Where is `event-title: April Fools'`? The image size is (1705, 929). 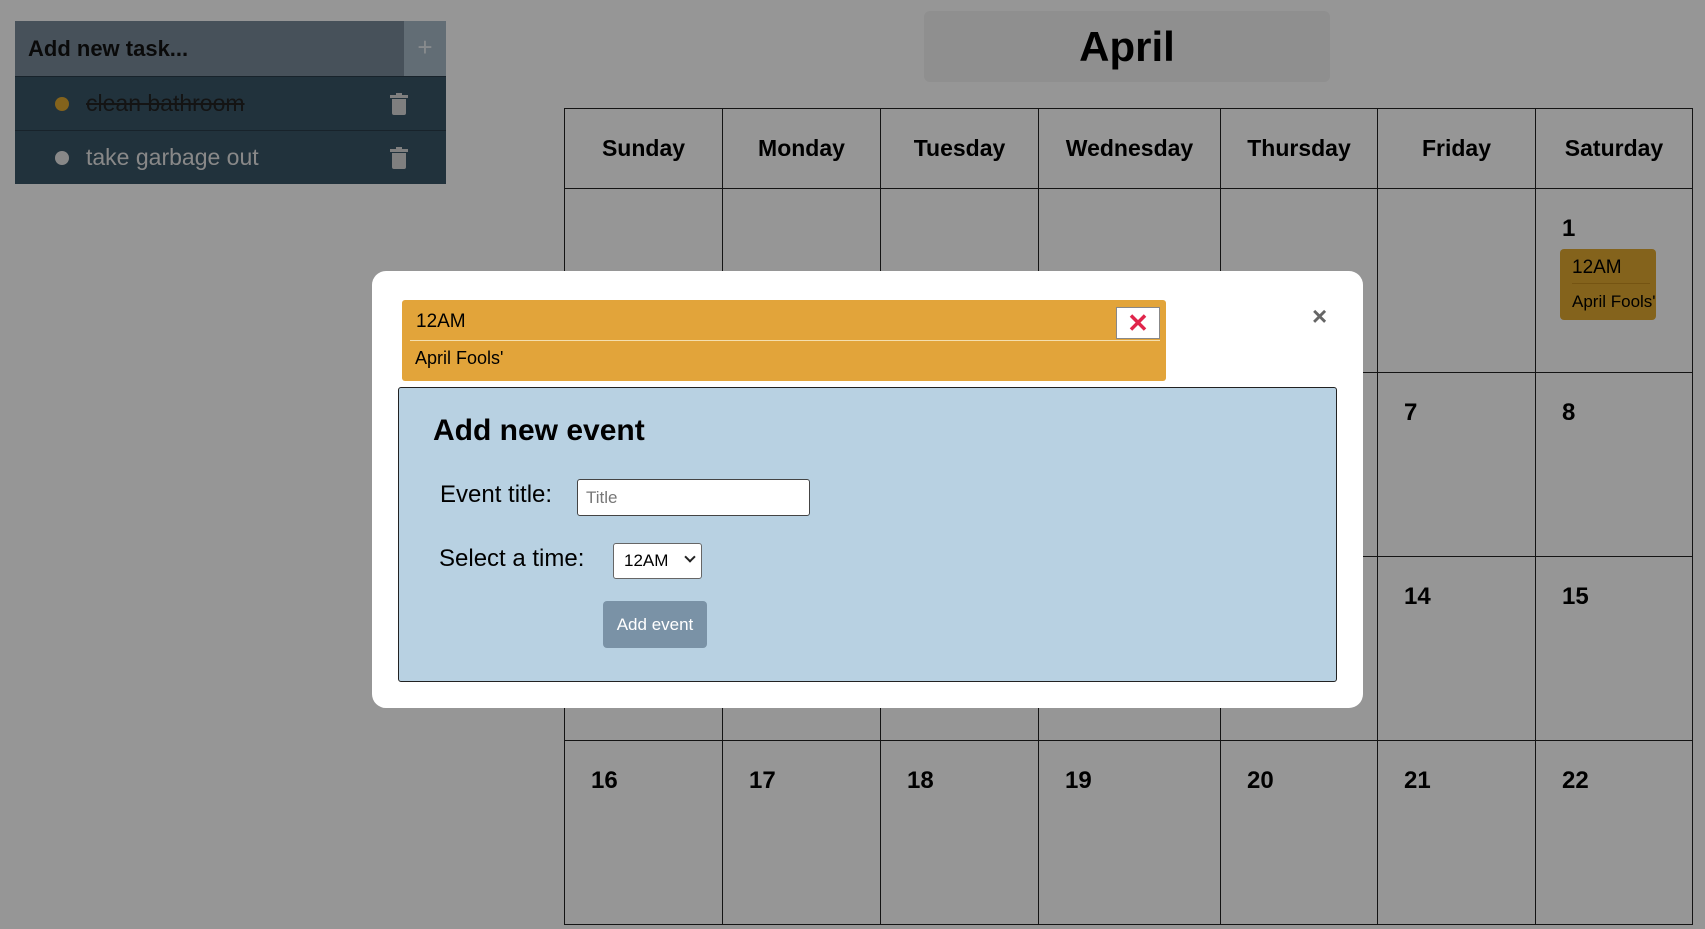
event-title: April Fools' is located at coordinates (459, 358).